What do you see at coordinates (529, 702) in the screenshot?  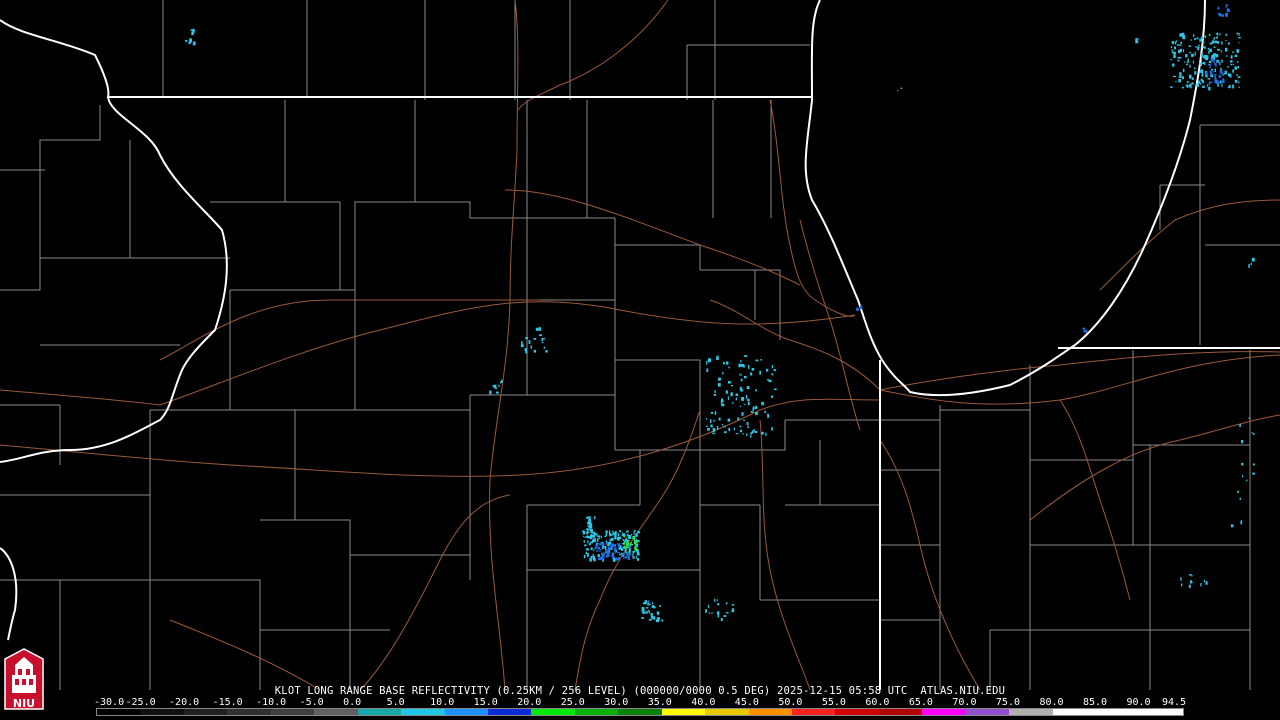 I see `scale-label: 20.0` at bounding box center [529, 702].